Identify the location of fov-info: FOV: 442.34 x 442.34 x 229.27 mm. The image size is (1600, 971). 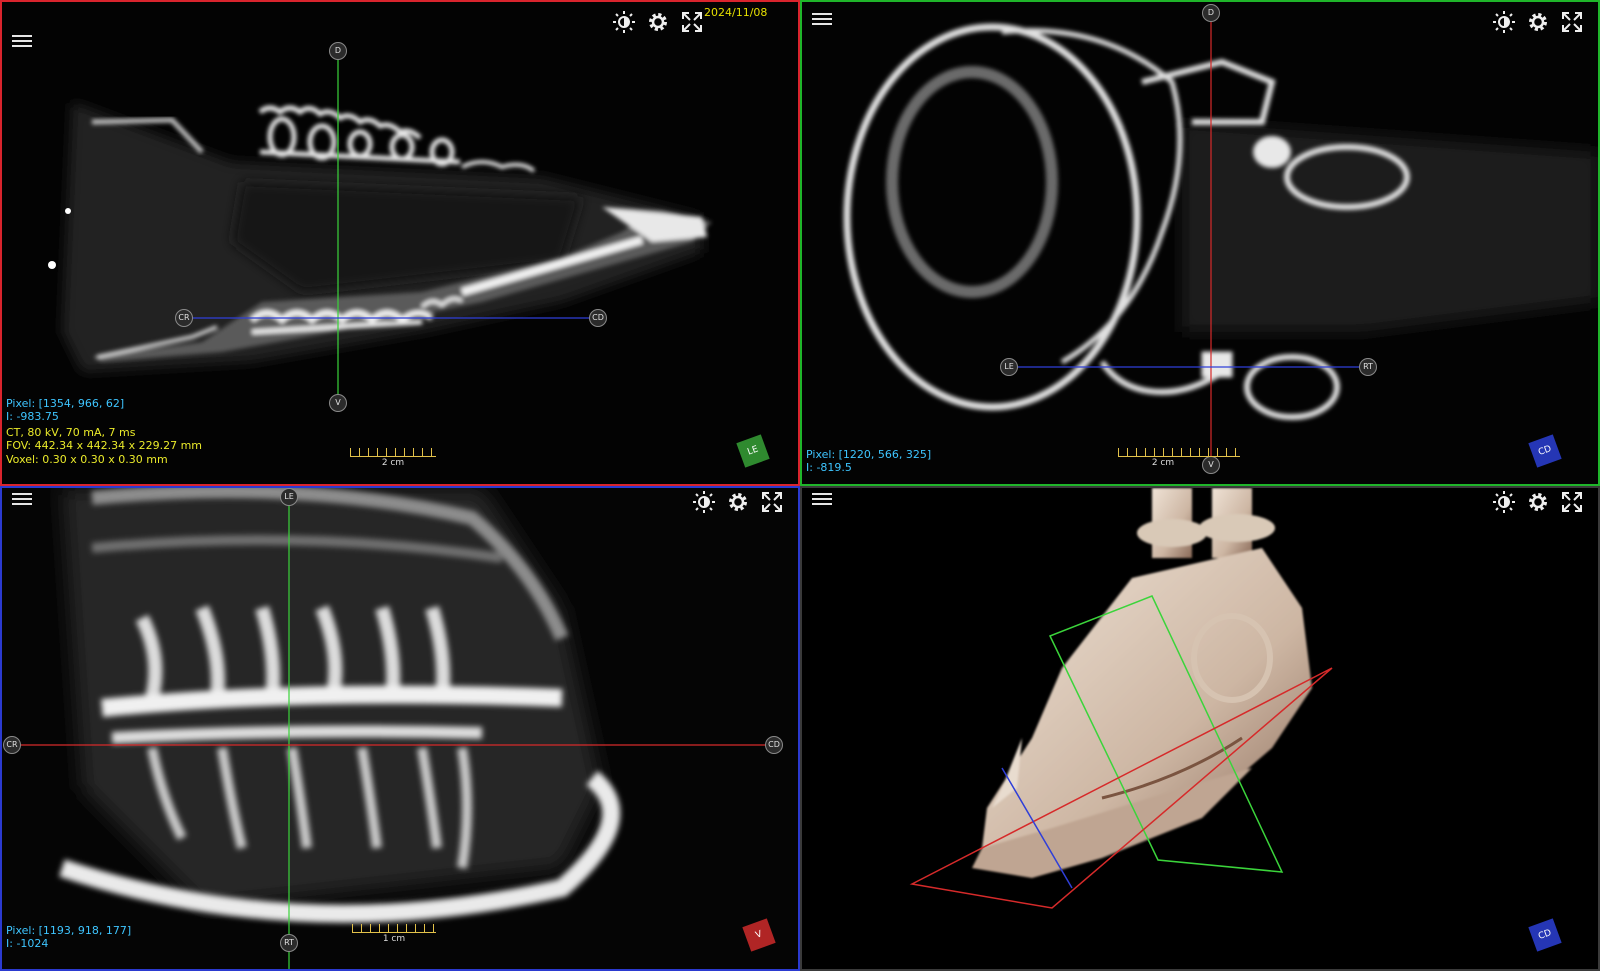
(104, 445).